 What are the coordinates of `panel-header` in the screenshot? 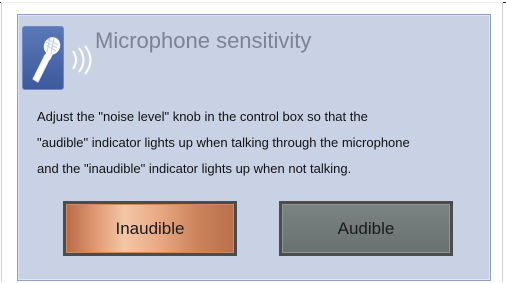 It's located at (57, 58).